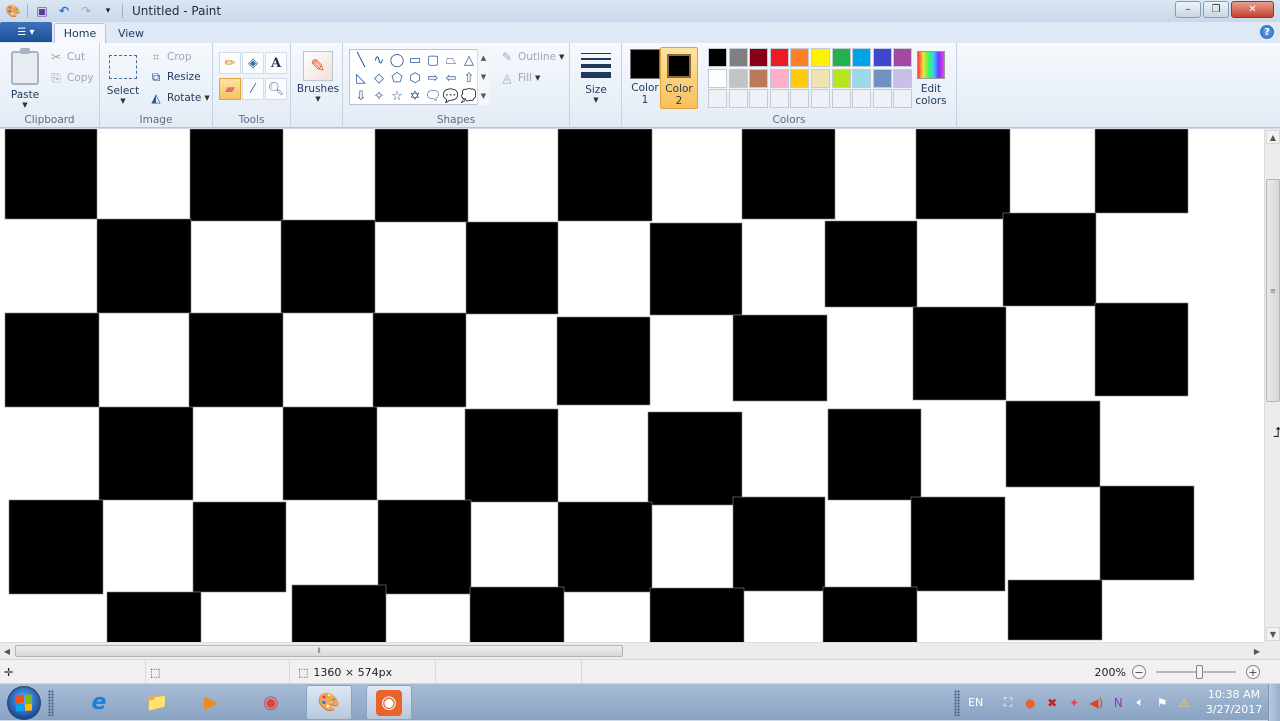  Describe the element at coordinates (271, 702) in the screenshot. I see `taskbar-app-chrome: ◉` at that location.